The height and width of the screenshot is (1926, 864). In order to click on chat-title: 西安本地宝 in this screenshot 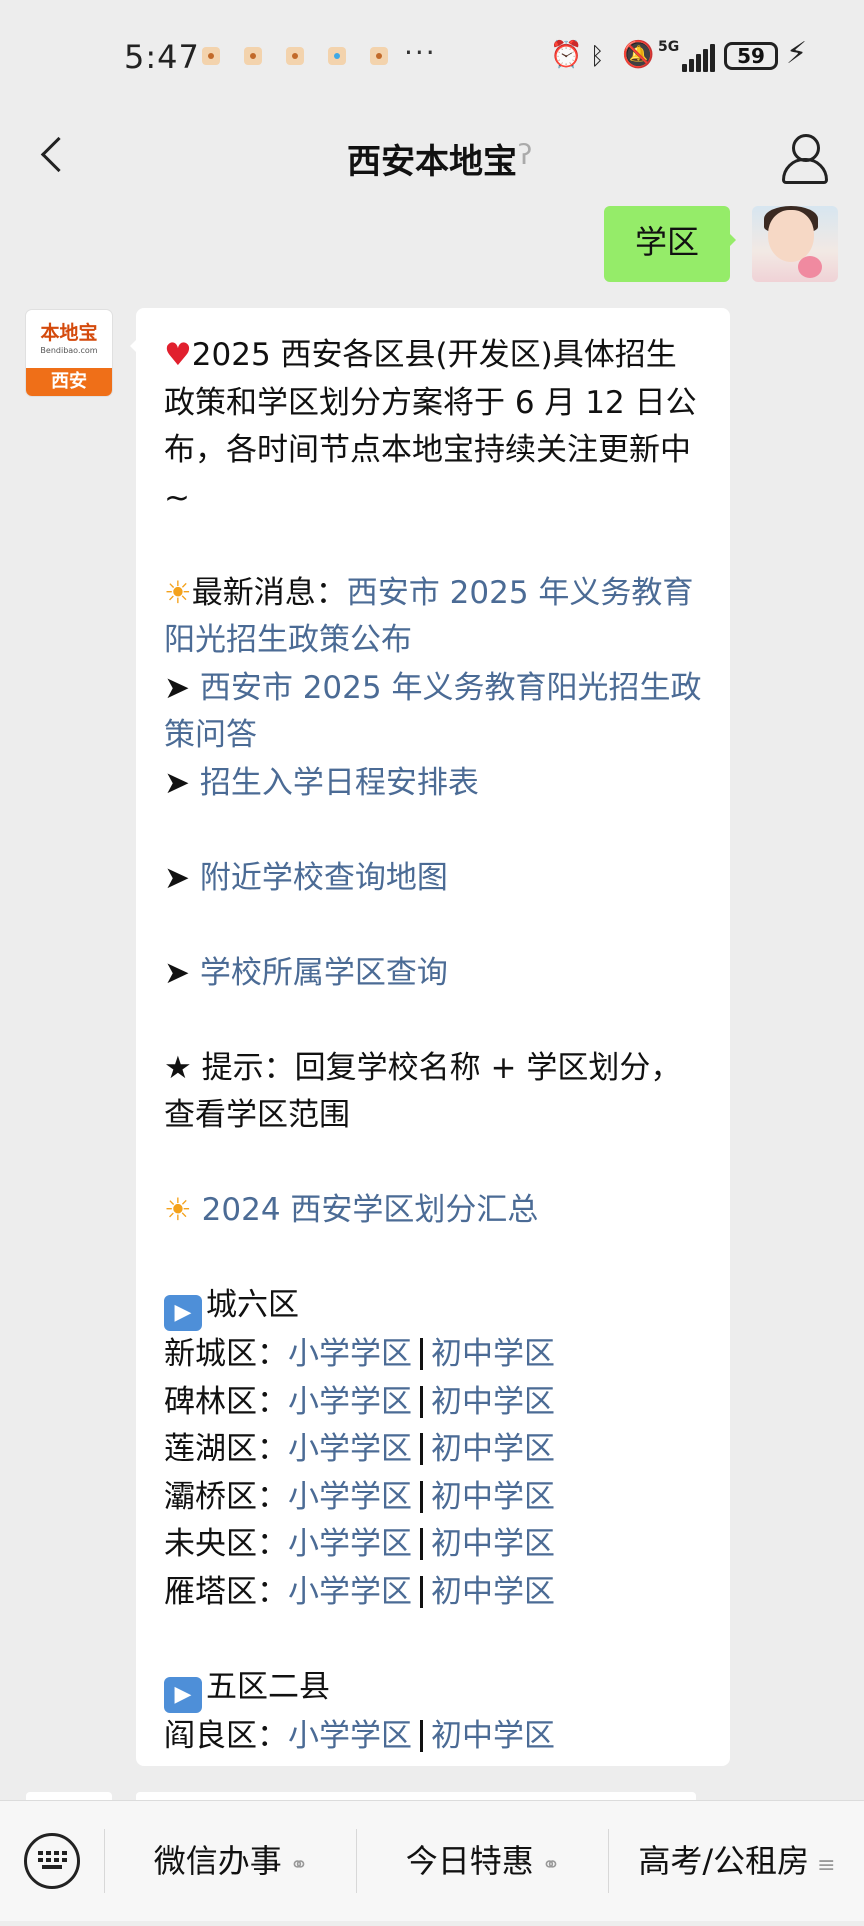, I will do `click(432, 162)`.